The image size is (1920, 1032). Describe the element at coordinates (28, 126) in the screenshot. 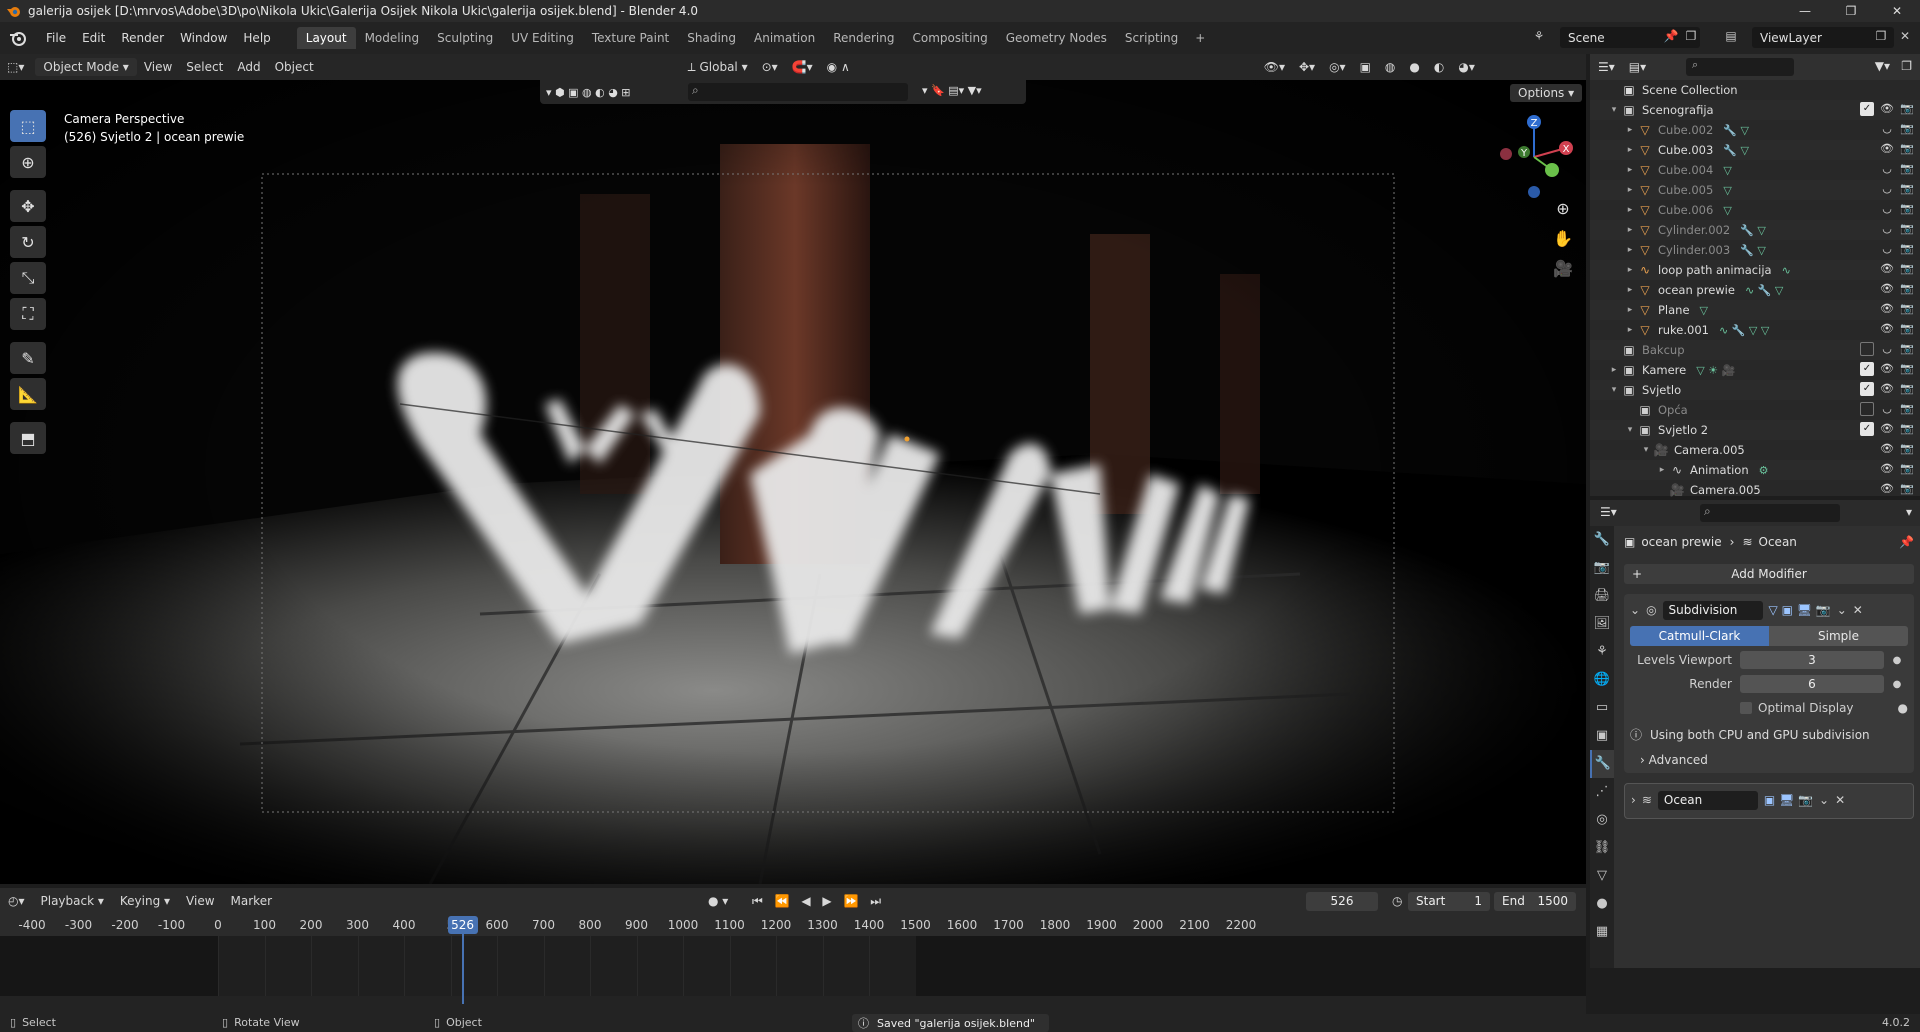

I see `select-box-tool: ⬚` at that location.